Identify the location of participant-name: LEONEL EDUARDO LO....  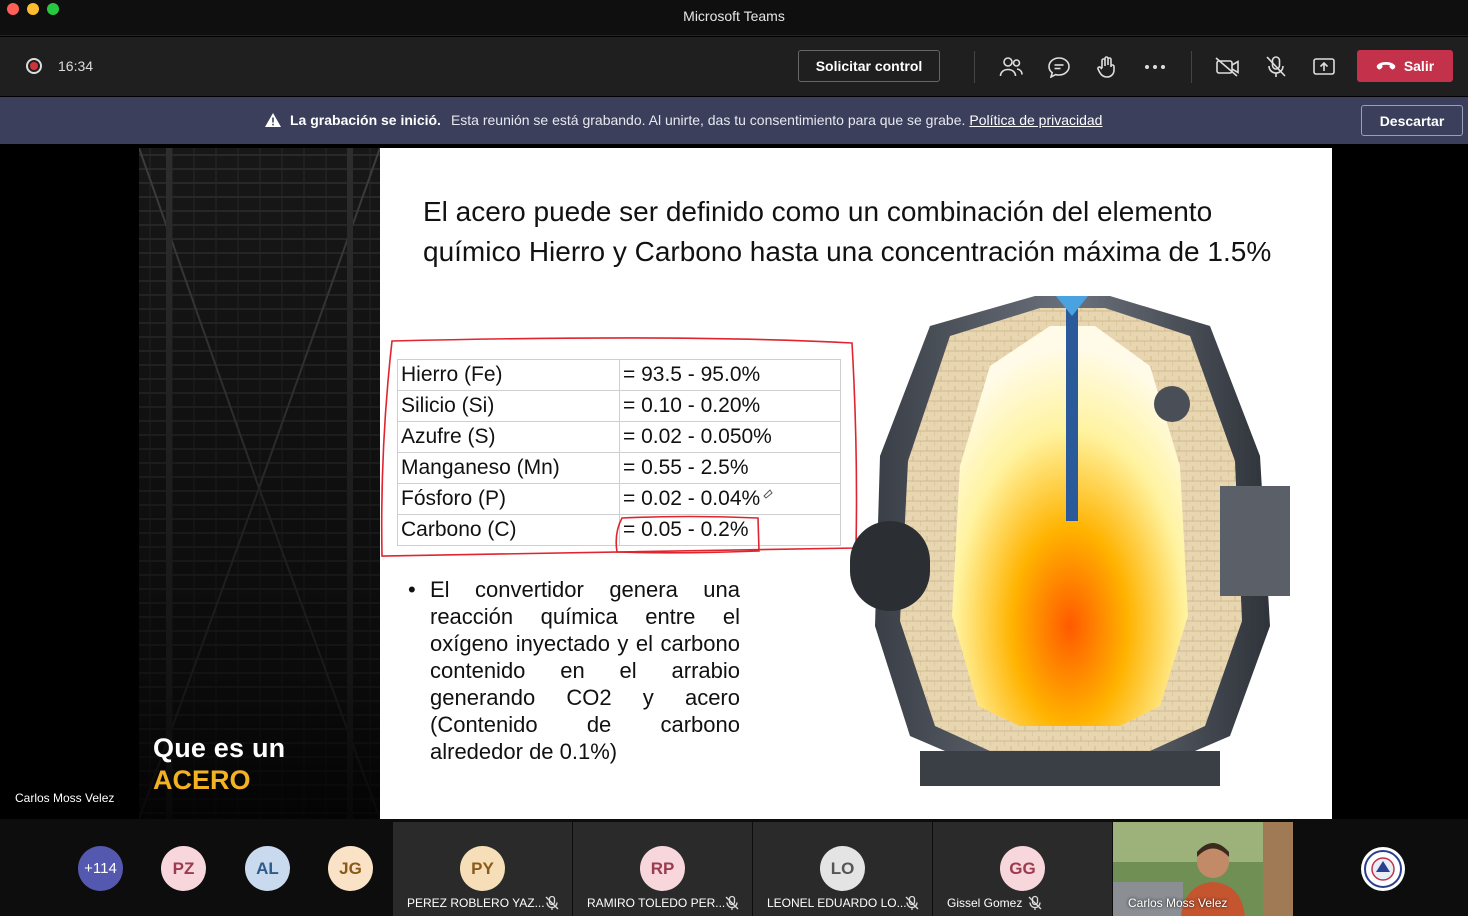
(837, 903).